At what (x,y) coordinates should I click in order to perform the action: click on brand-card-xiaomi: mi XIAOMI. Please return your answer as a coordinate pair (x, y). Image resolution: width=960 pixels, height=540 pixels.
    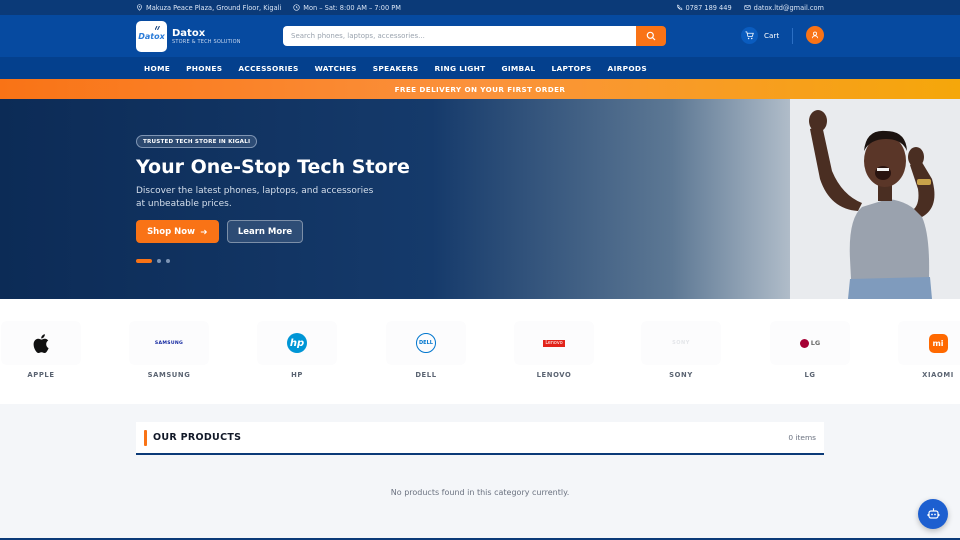
    Looking at the image, I should click on (929, 350).